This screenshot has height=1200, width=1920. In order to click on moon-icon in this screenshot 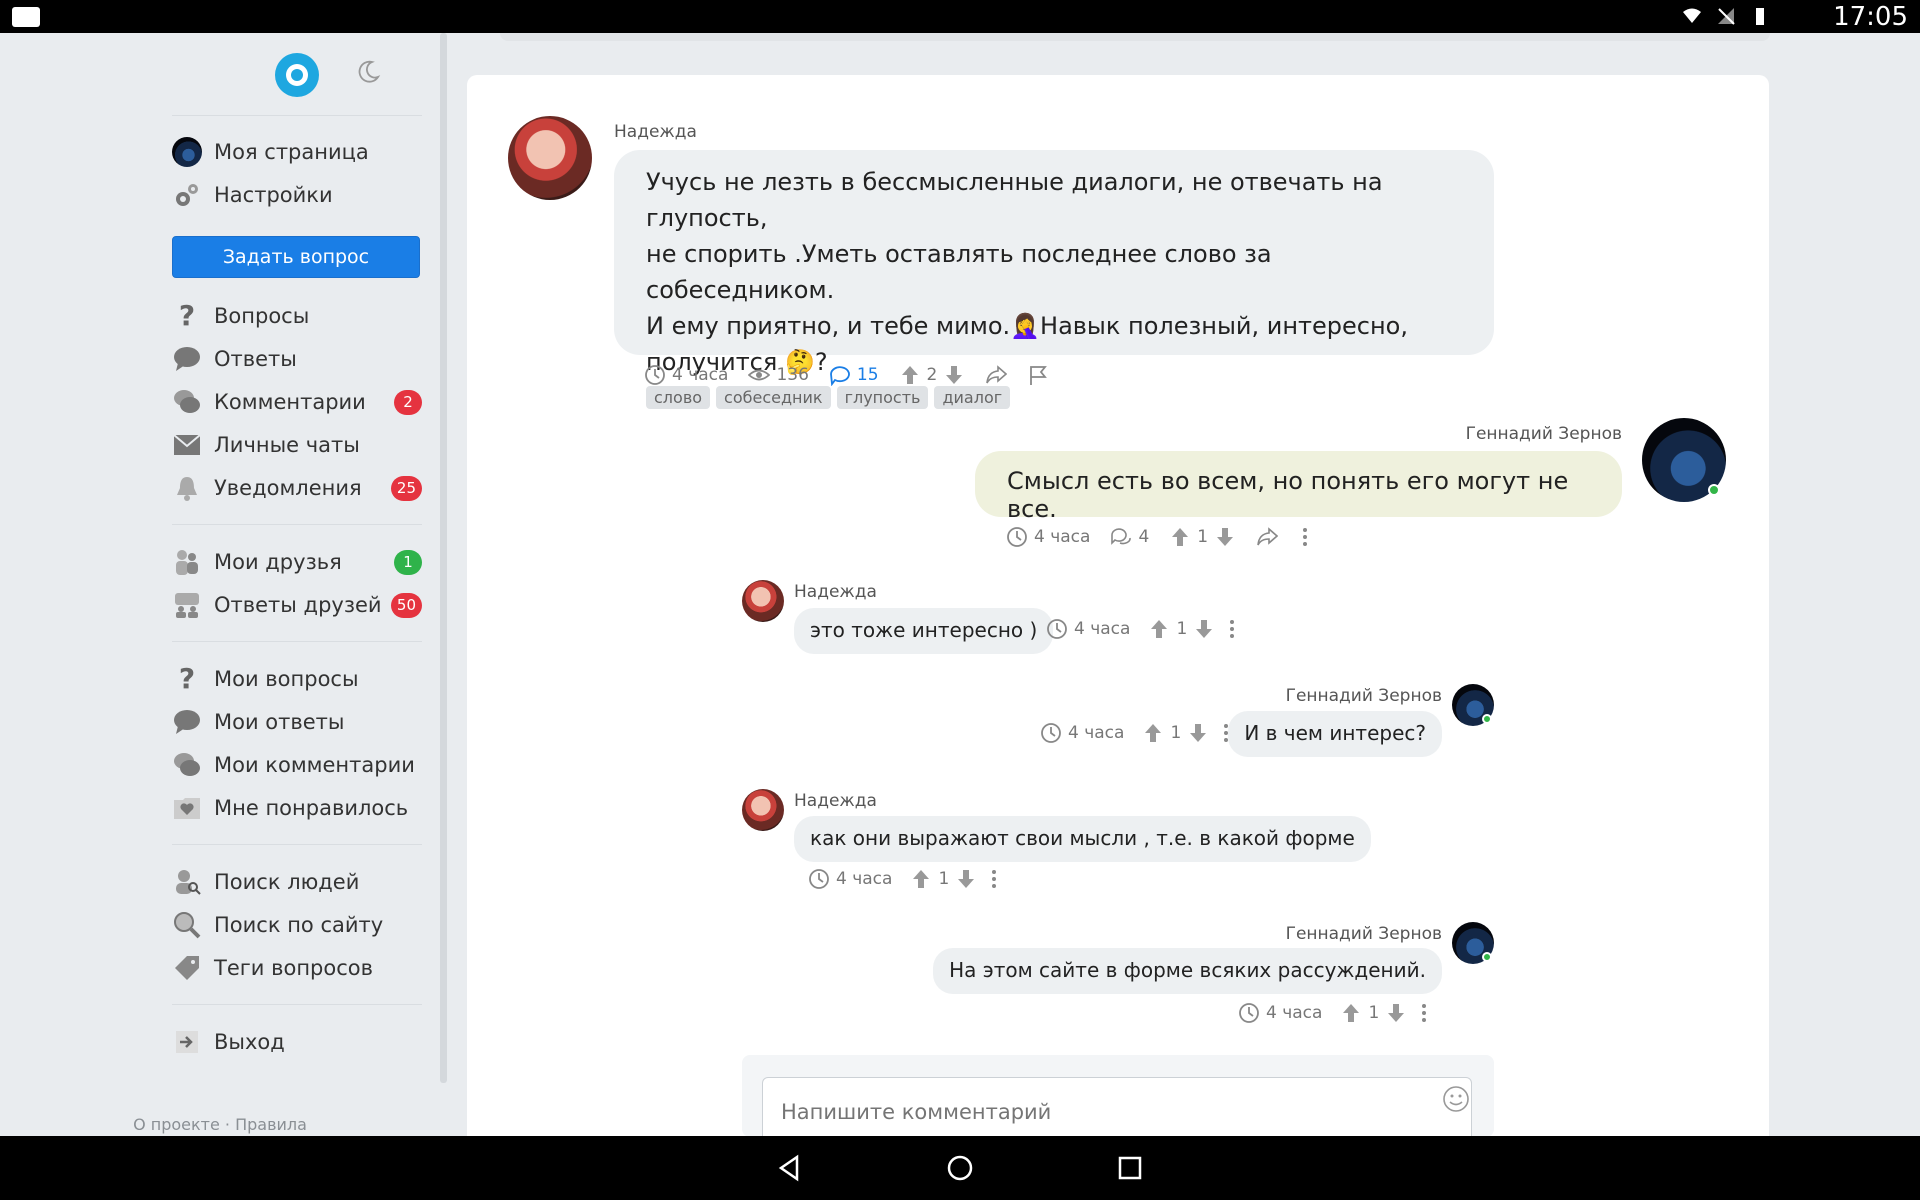, I will do `click(368, 72)`.